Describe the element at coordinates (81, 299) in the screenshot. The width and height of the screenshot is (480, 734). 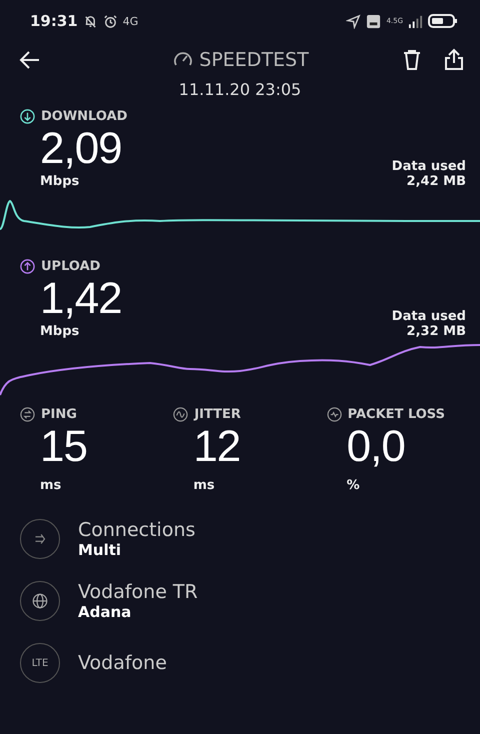
I see `result-value: 1,42` at that location.